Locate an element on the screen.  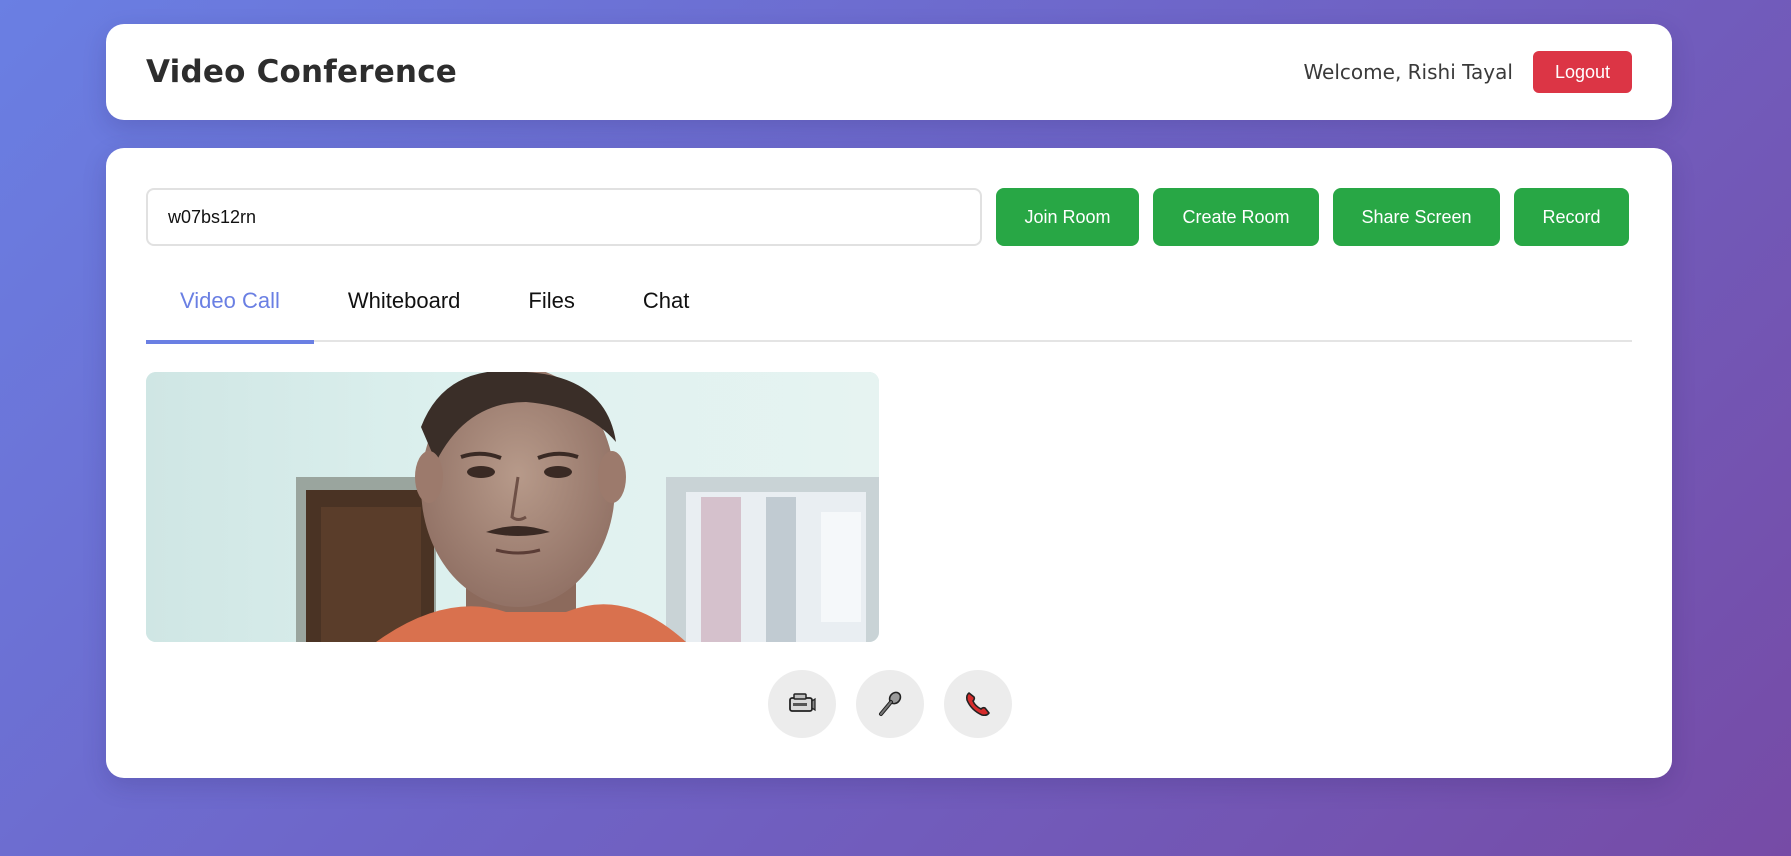
call-controls is located at coordinates (890, 704).